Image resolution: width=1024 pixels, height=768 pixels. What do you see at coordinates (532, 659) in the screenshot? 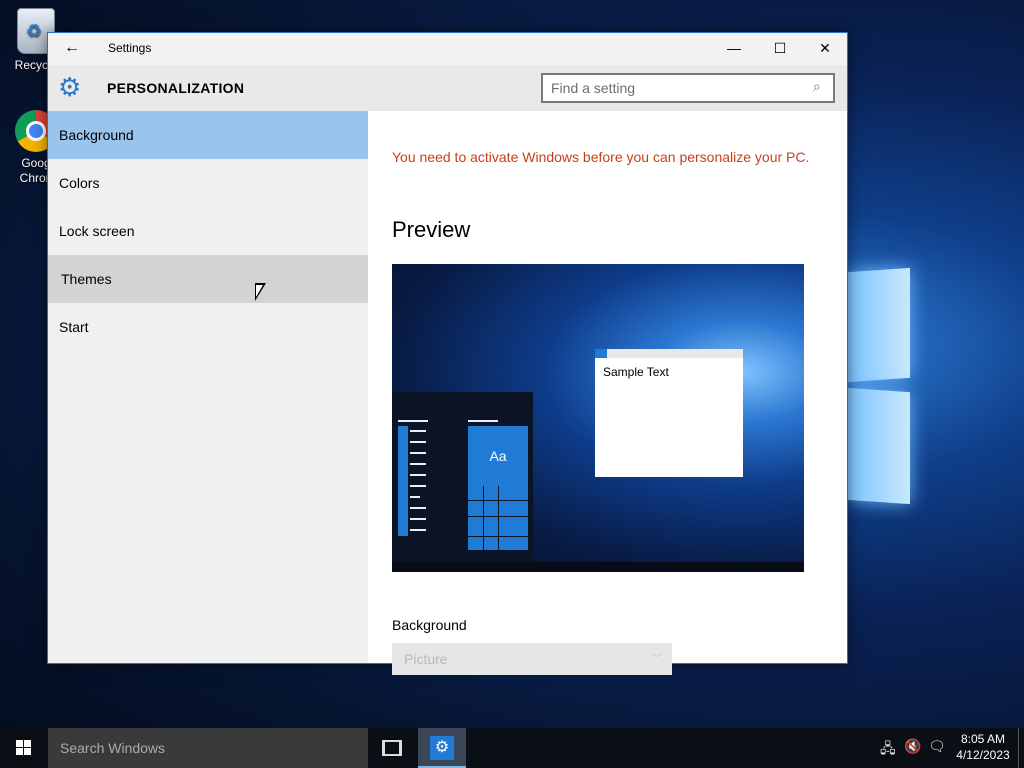
I see `background-dropdown: Picture ﹀` at bounding box center [532, 659].